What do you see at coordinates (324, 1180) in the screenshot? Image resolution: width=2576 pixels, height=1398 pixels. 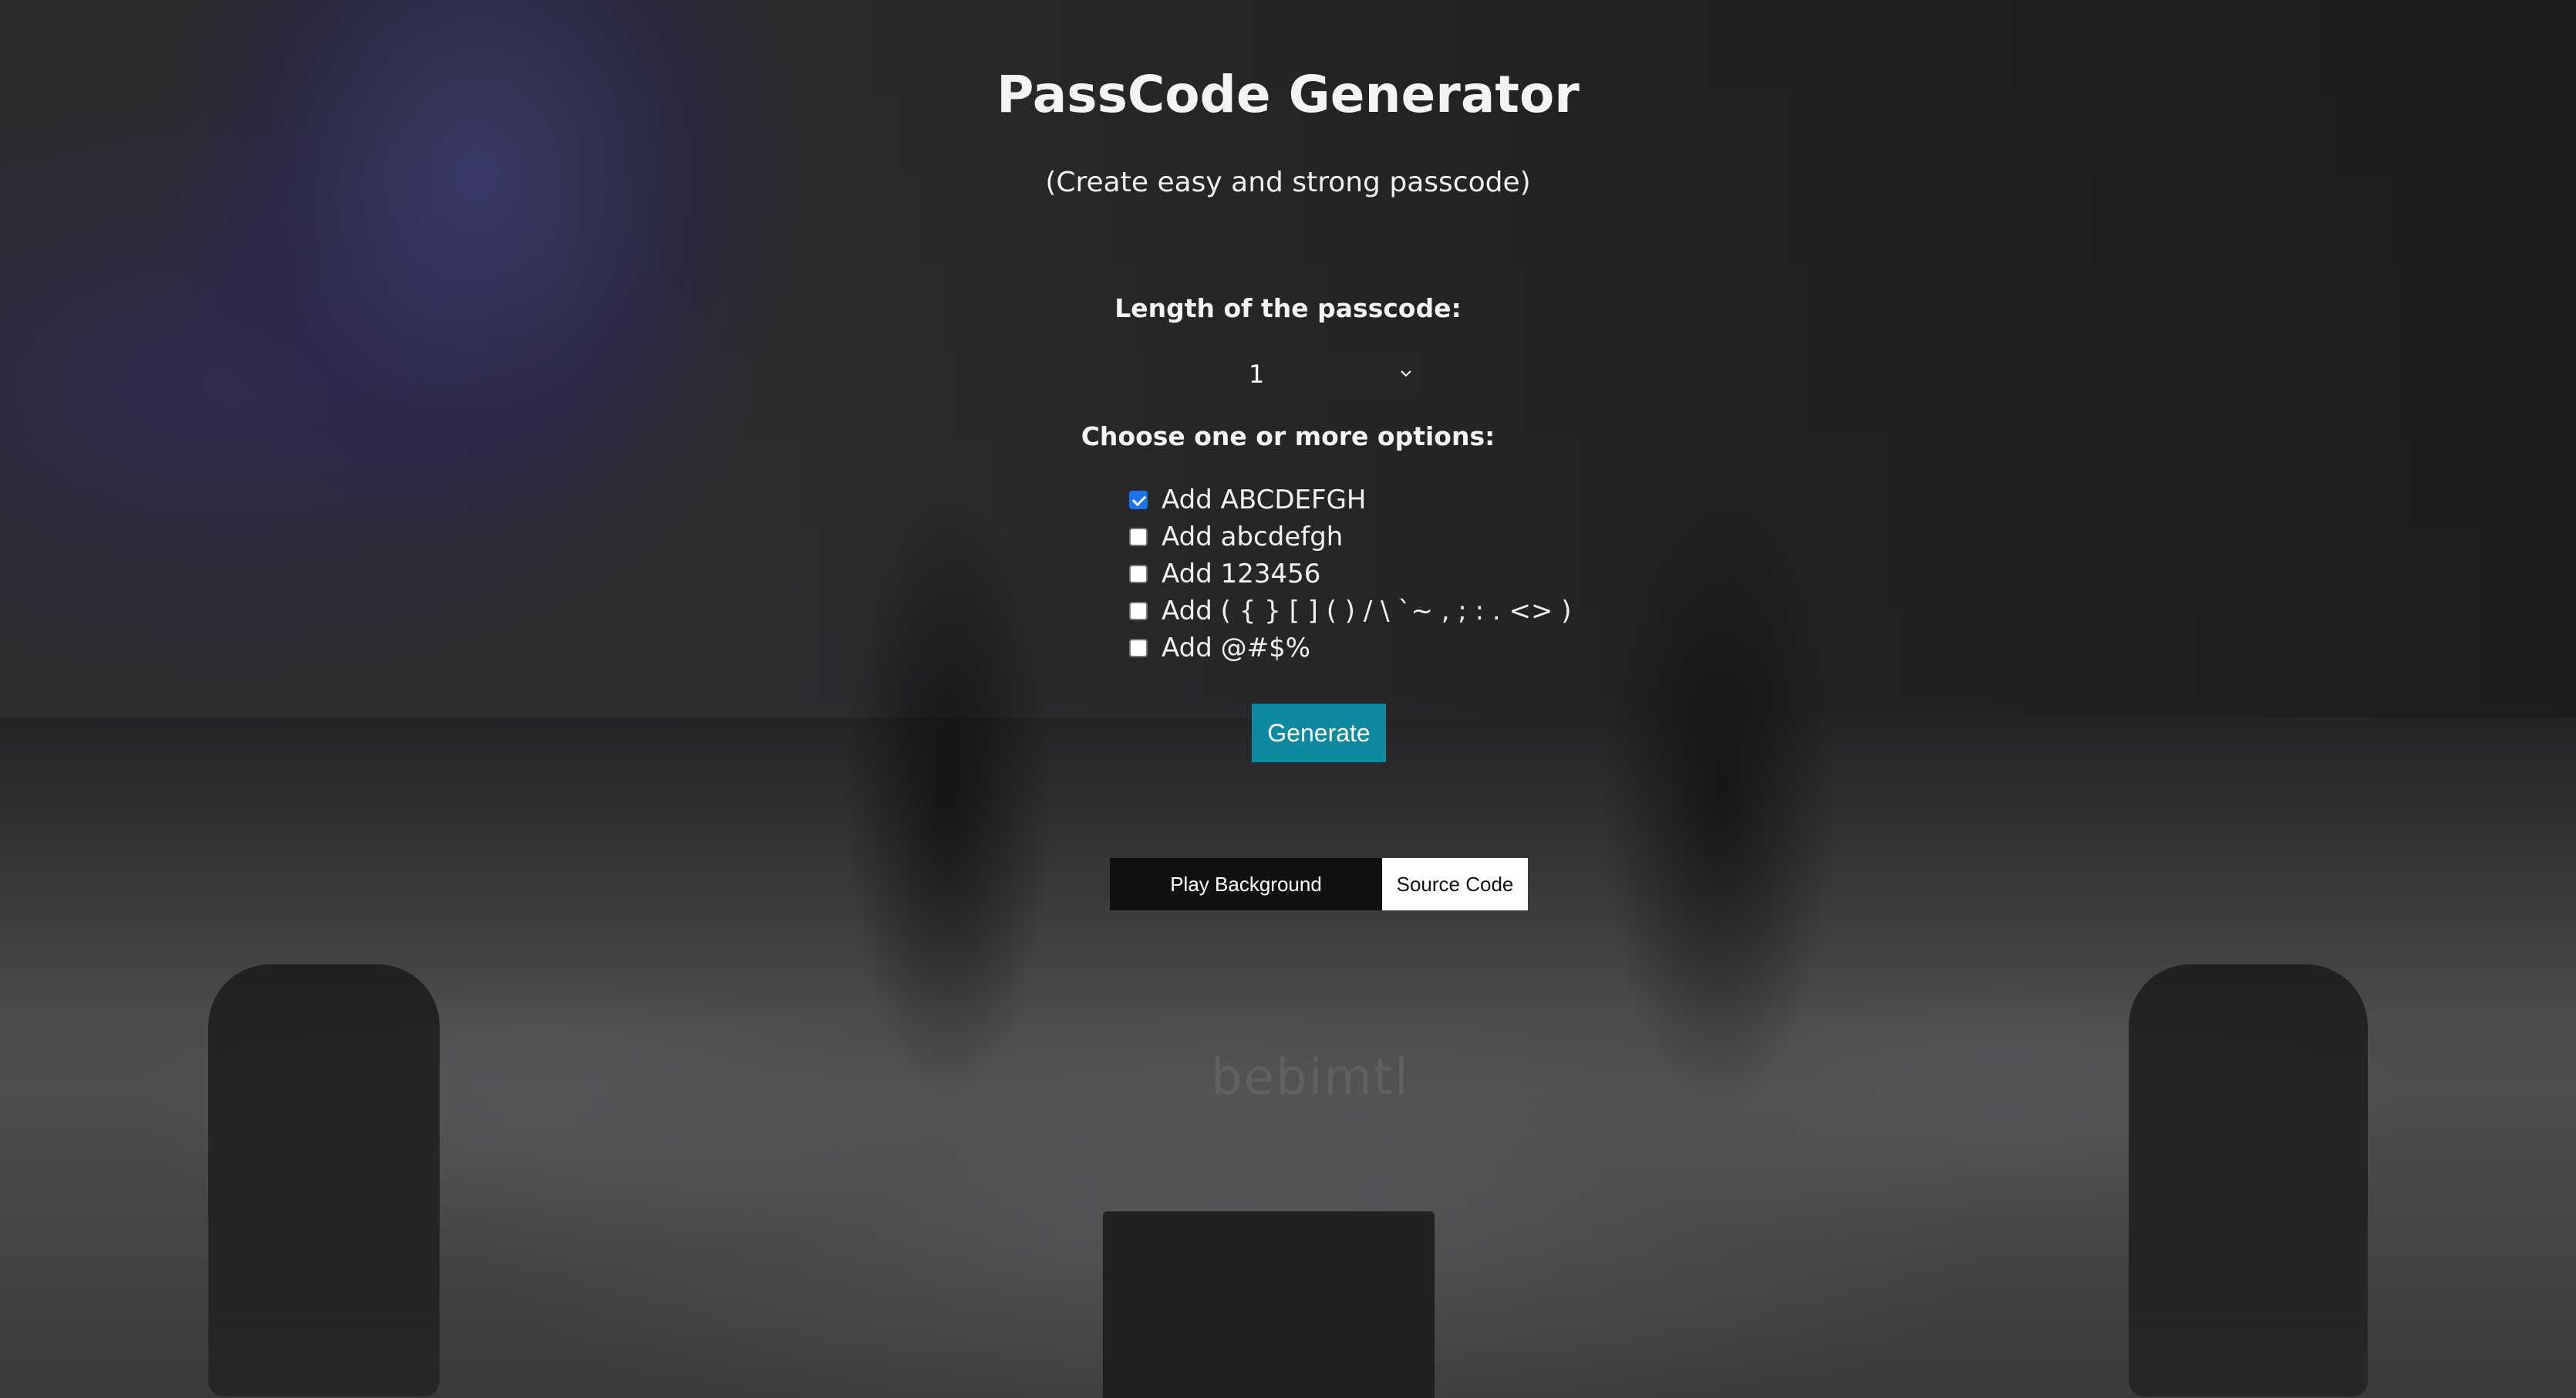 I see `stage-light-left` at bounding box center [324, 1180].